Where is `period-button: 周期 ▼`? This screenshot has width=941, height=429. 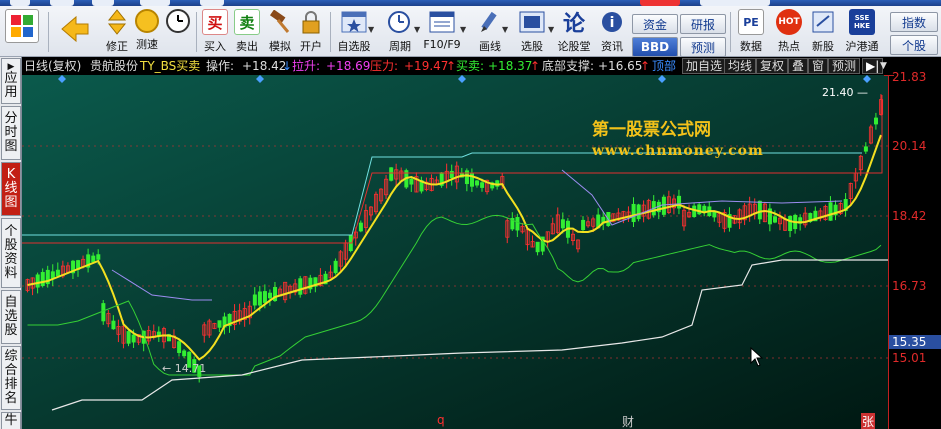
period-button: 周期 ▼ is located at coordinates (400, 32).